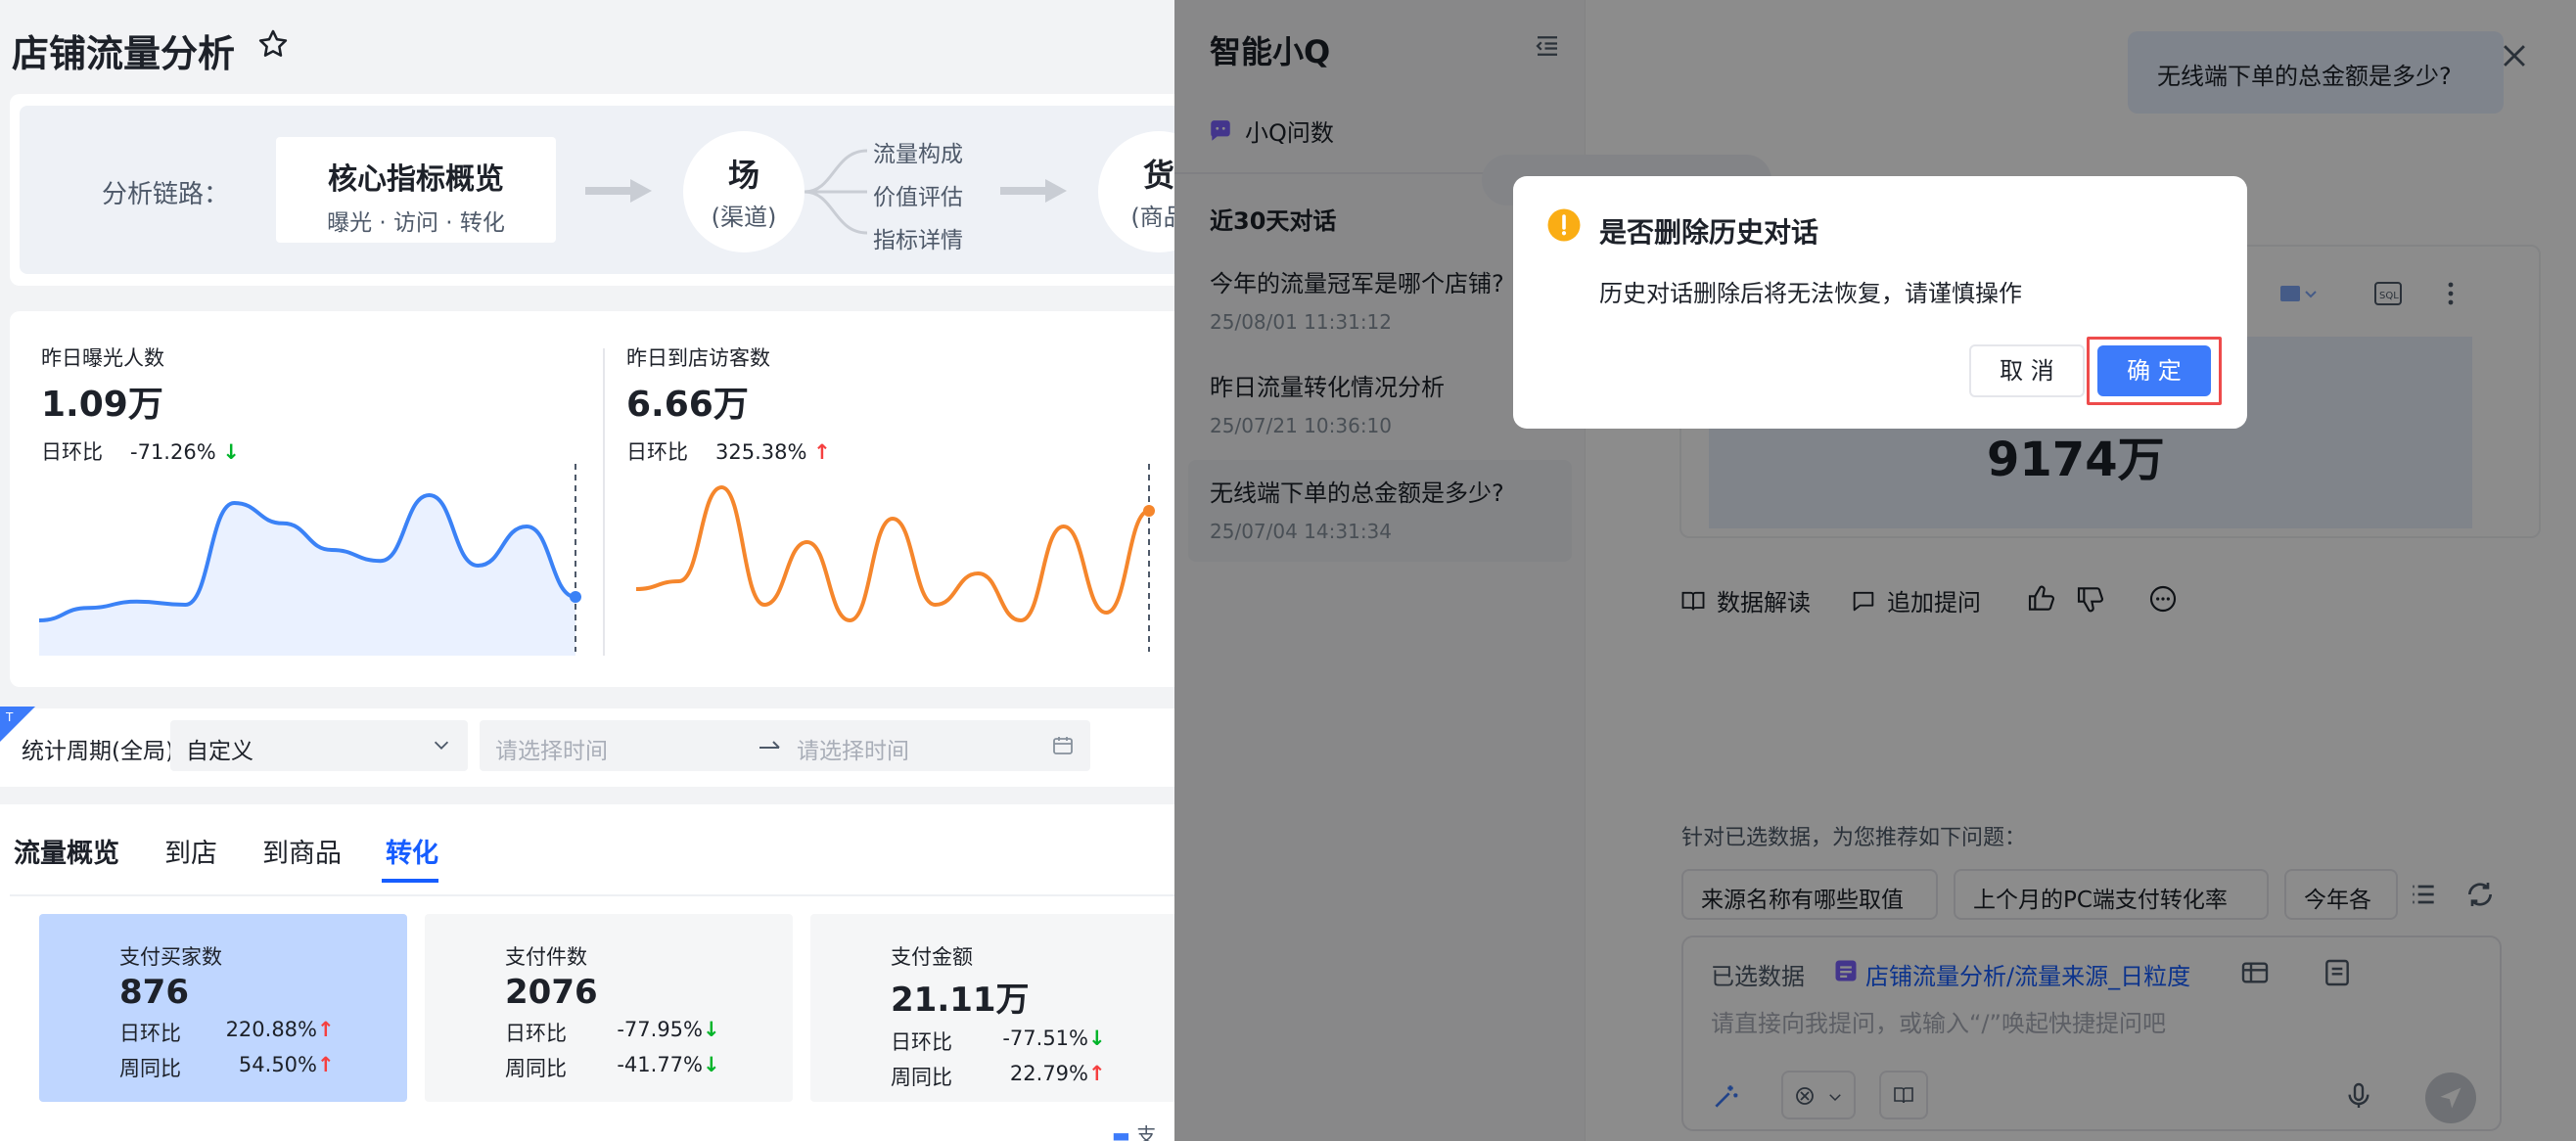 This screenshot has width=2576, height=1141. Describe the element at coordinates (998, 1076) in the screenshot. I see `kpi-weekly-row: 周同比 22.79% ↑` at that location.